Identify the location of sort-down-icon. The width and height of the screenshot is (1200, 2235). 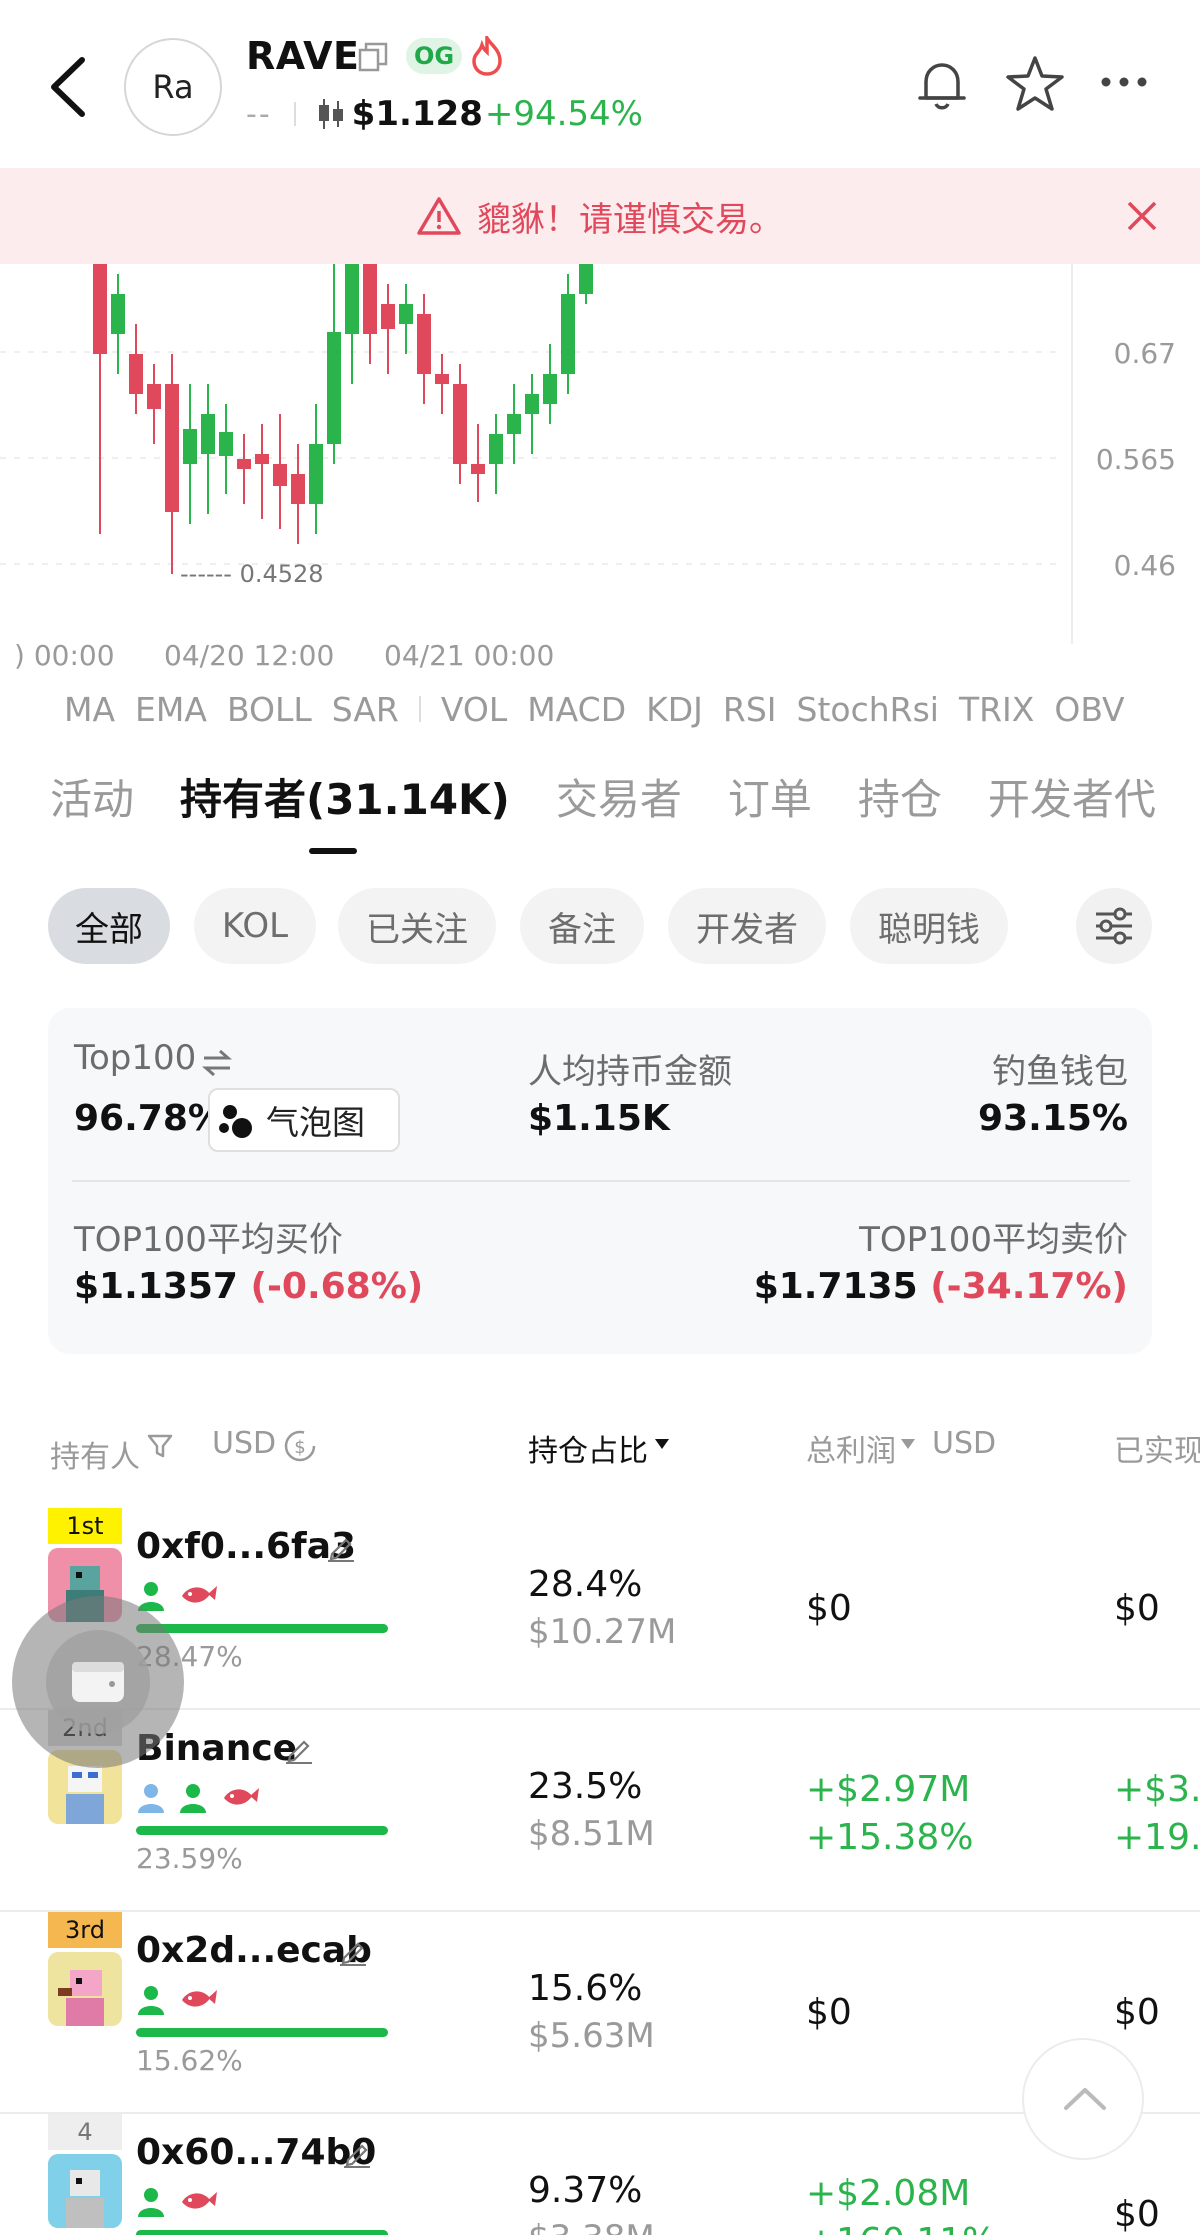
(662, 1444).